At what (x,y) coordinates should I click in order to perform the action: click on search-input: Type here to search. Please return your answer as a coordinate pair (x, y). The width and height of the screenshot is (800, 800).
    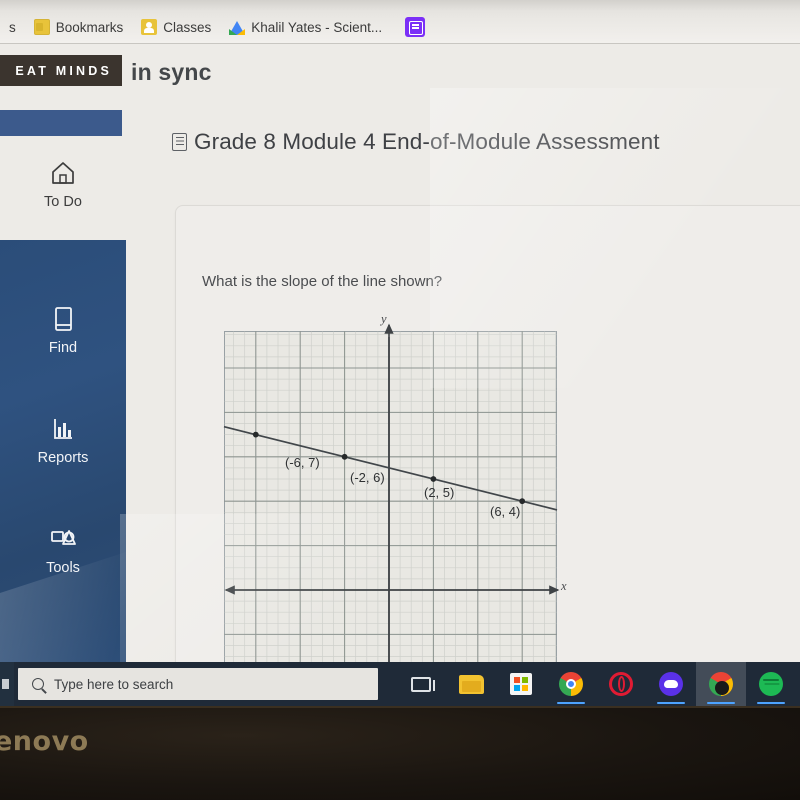
    Looking at the image, I should click on (198, 684).